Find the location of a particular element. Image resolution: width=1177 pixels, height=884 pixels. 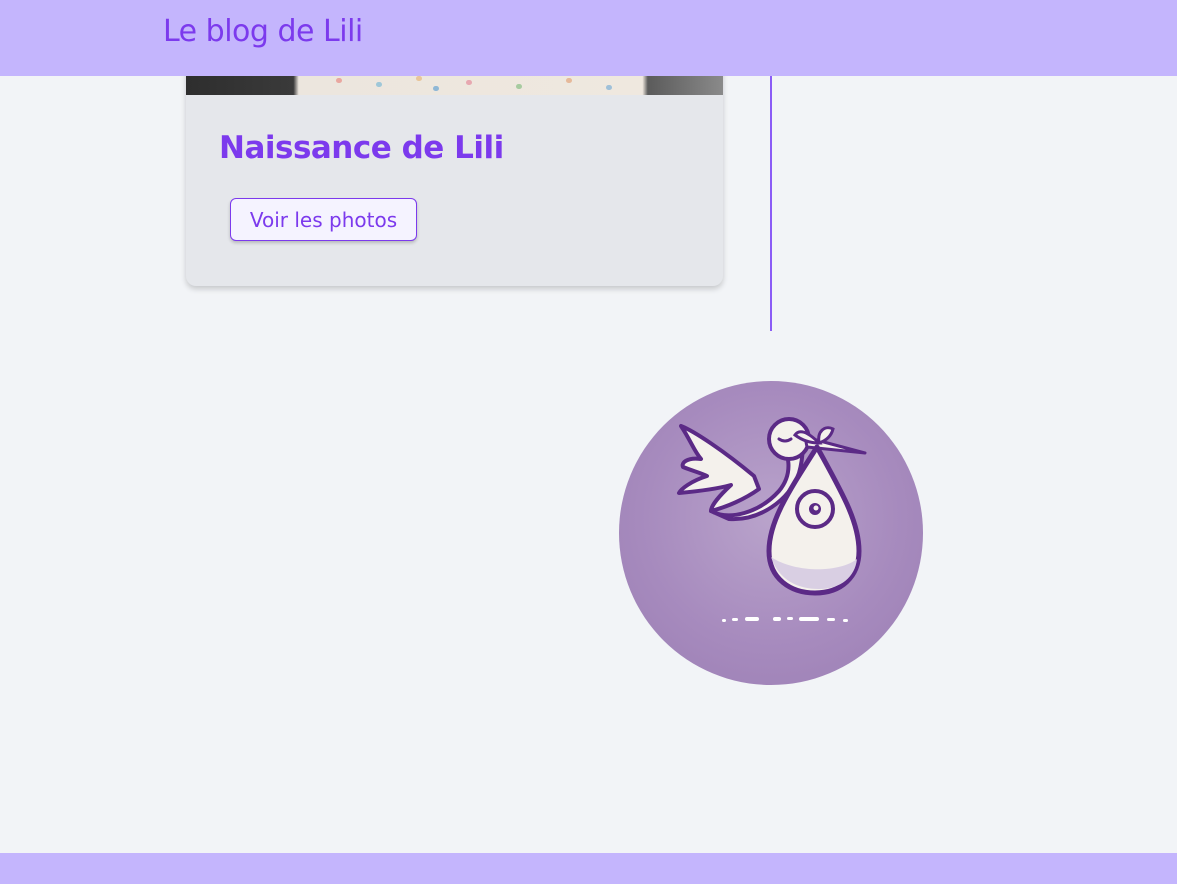

stork-illustration is located at coordinates (772, 519).